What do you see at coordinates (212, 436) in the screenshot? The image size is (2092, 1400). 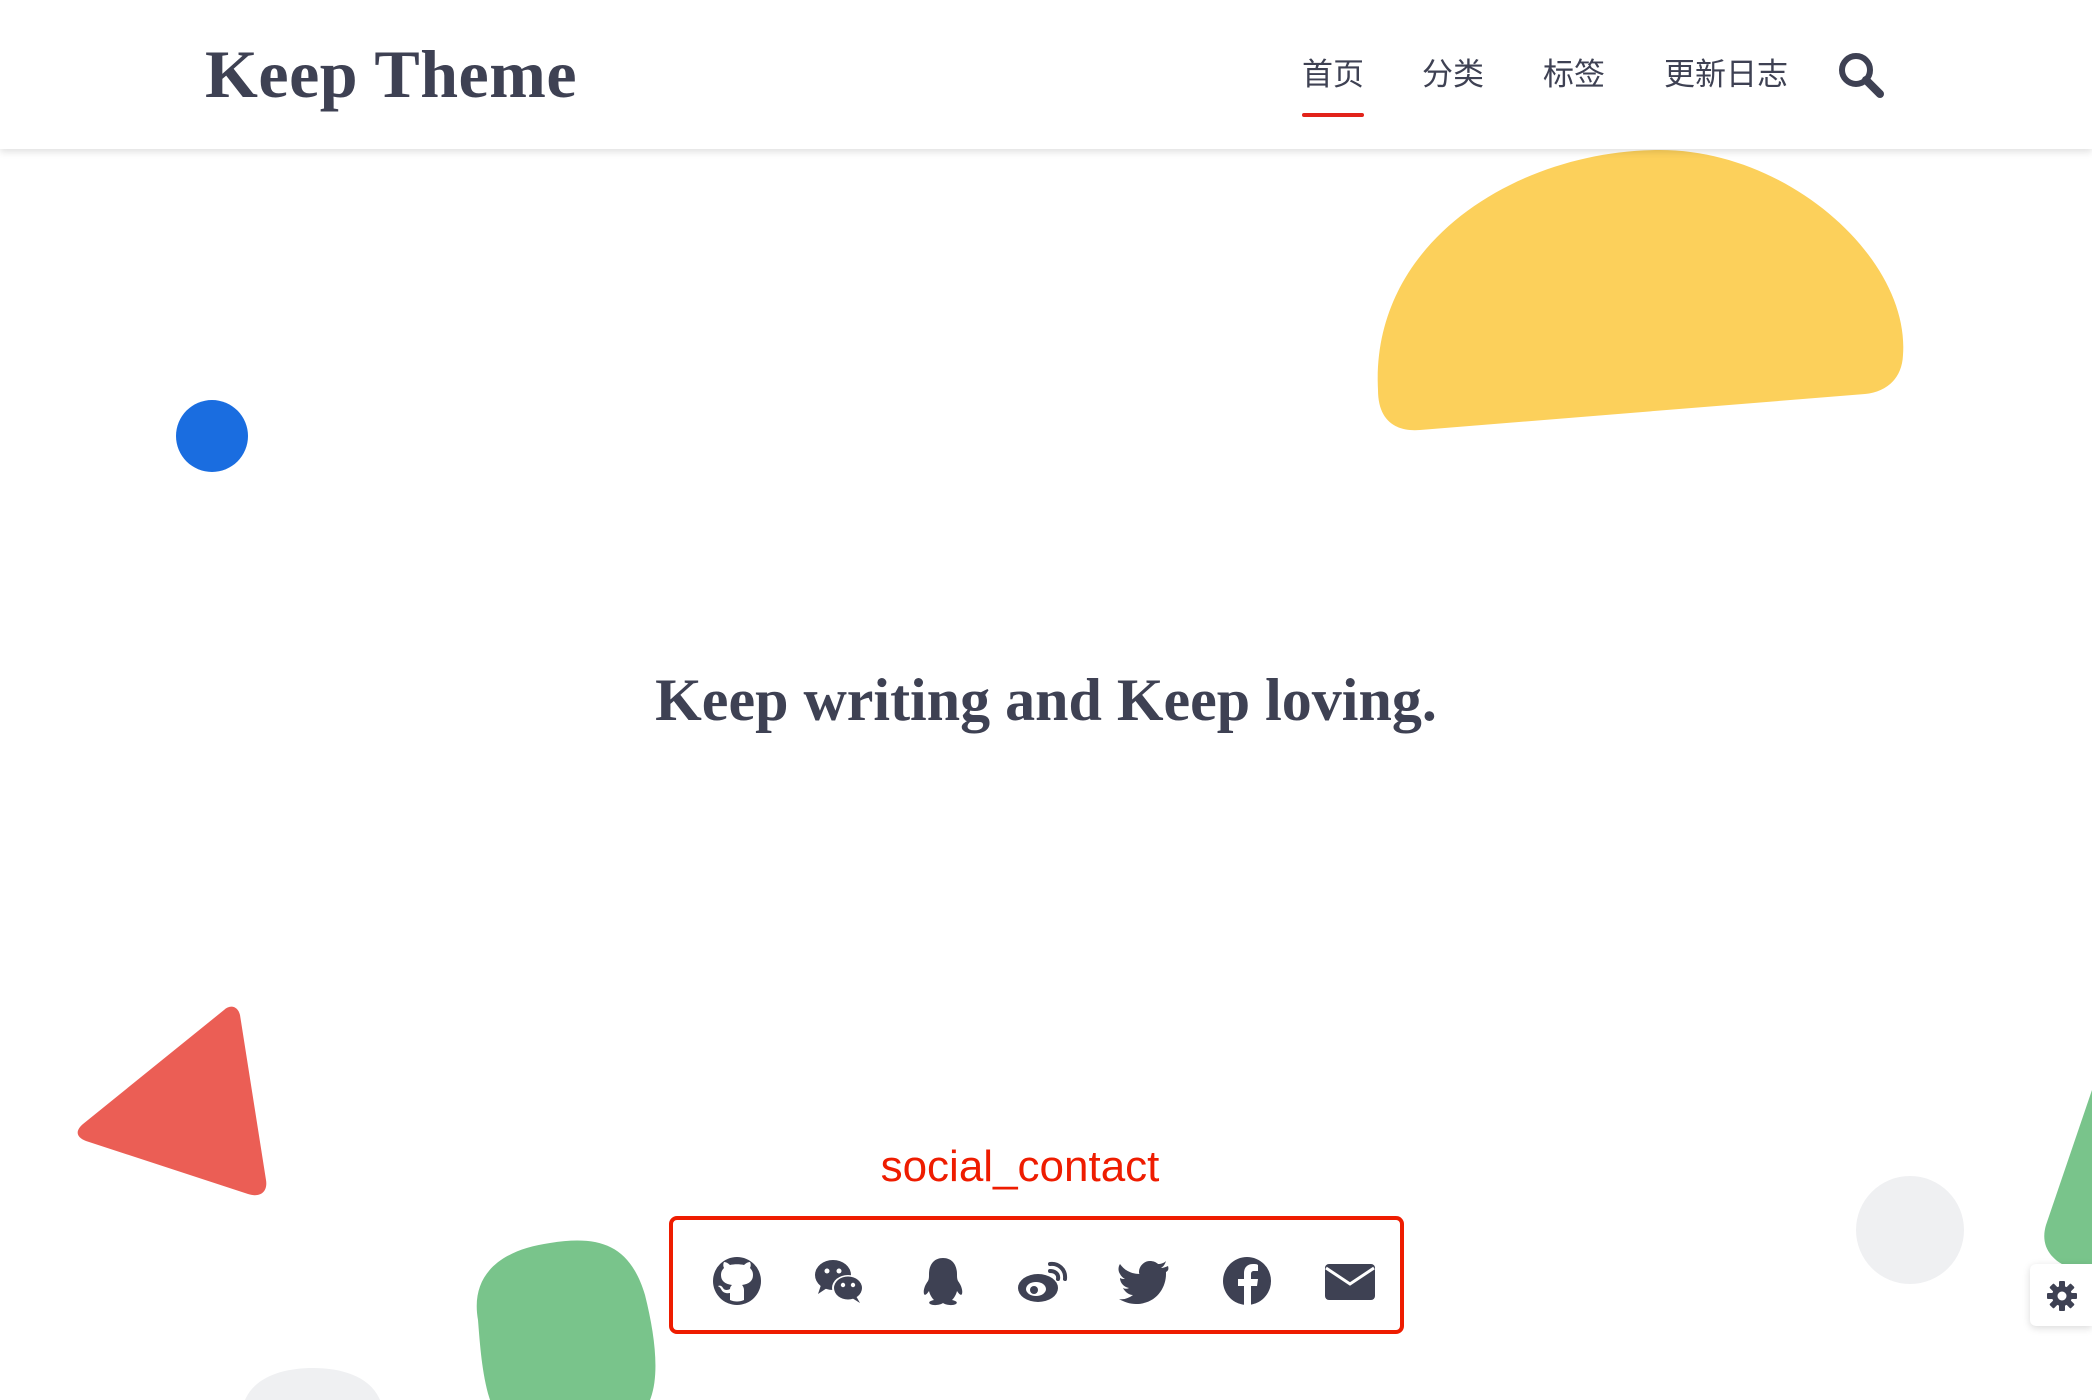 I see `blue-dot-shape` at bounding box center [212, 436].